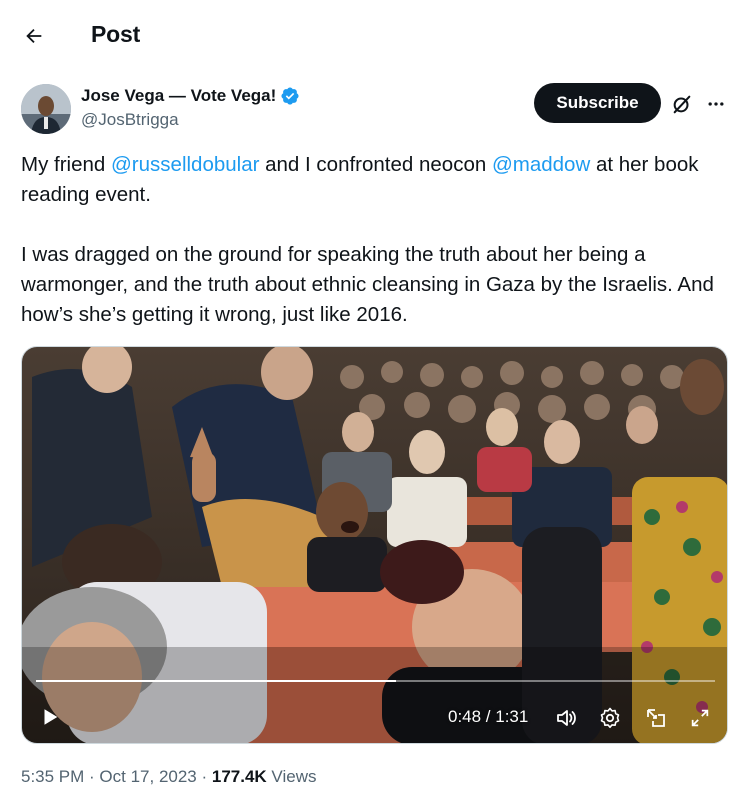 This screenshot has height=807, width=746. I want to click on settings-button, so click(610, 718).